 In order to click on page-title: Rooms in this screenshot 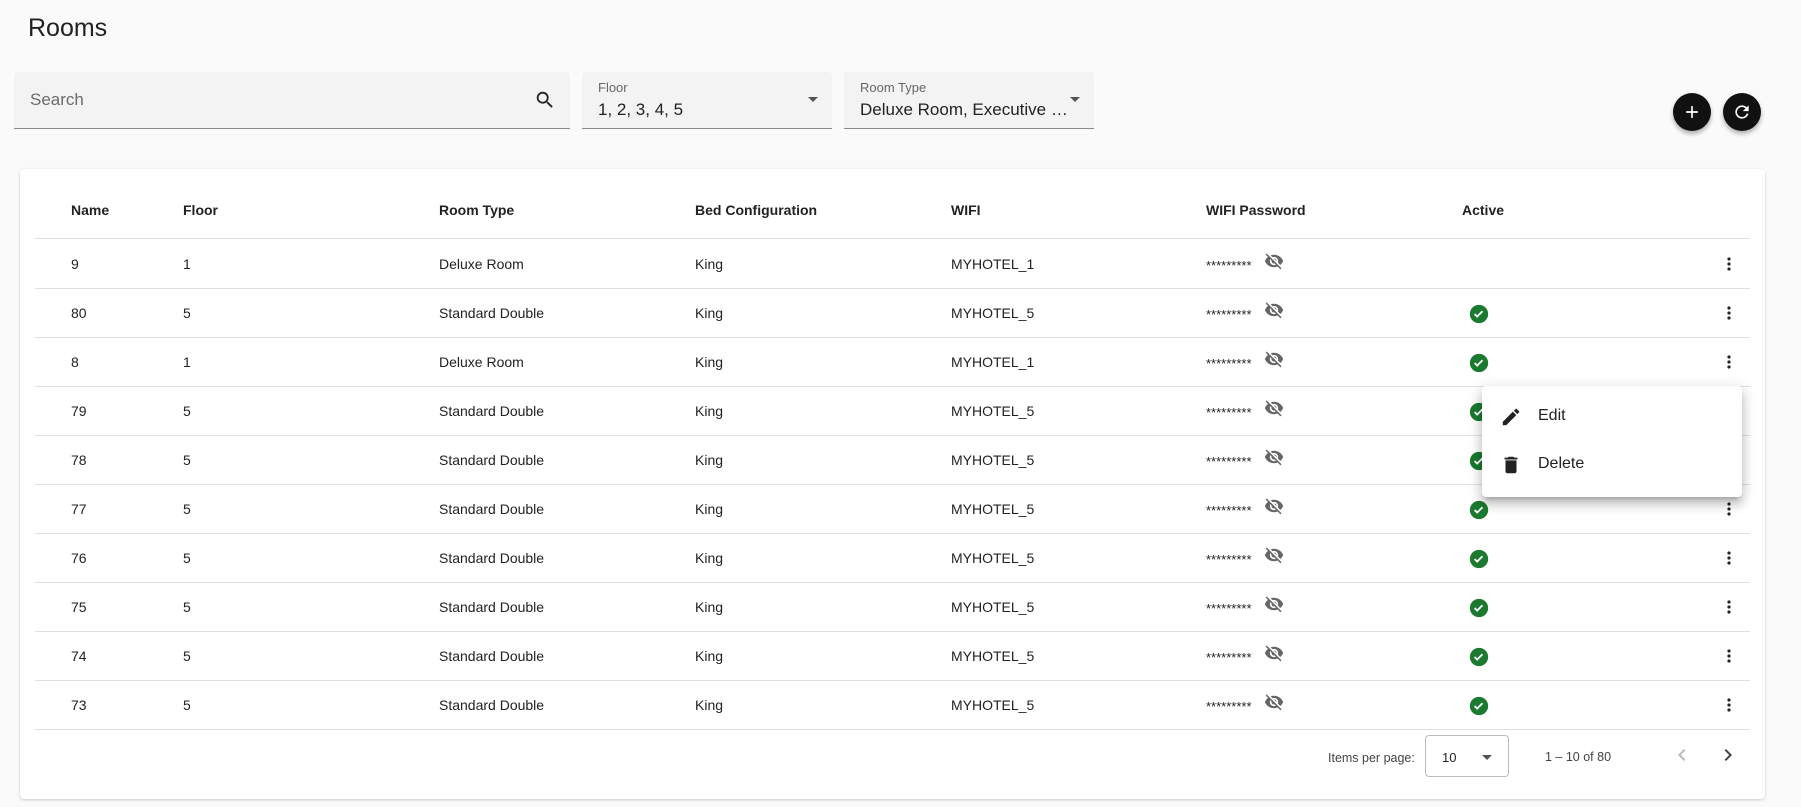, I will do `click(68, 28)`.